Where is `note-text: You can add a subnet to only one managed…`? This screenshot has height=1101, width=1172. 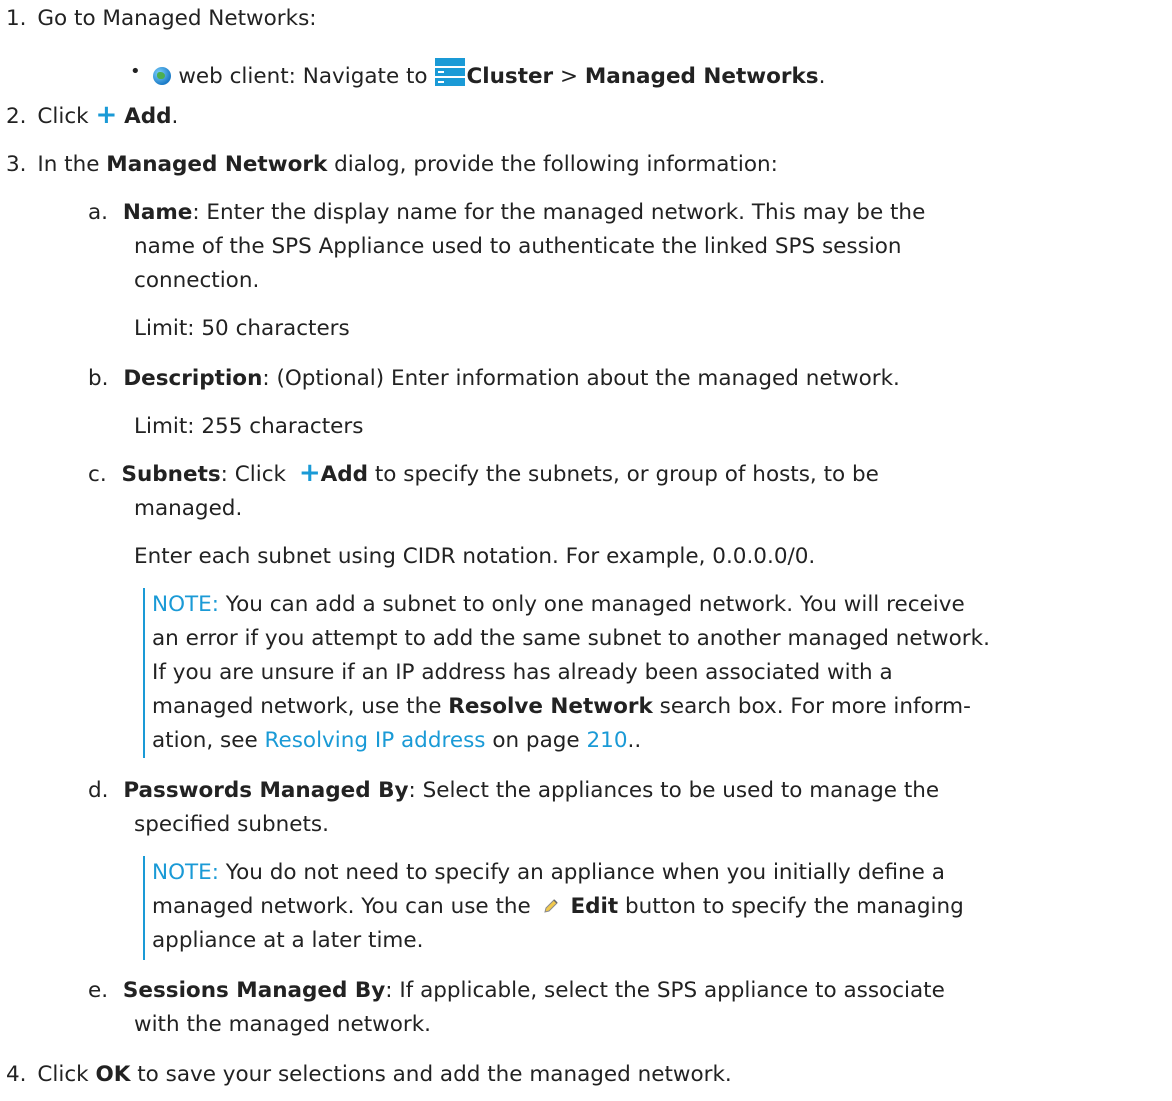
note-text: You can add a subnet to only one managed… is located at coordinates (591, 604).